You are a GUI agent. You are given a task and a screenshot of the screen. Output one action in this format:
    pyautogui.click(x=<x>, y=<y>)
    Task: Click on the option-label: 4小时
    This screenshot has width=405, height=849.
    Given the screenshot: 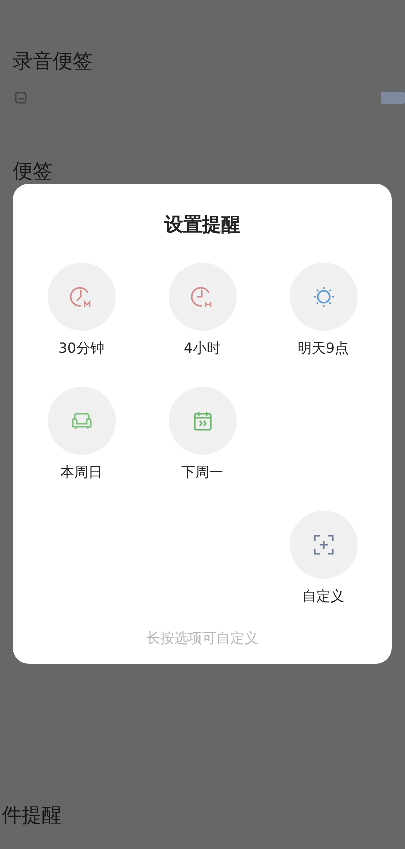 What is the action you would take?
    pyautogui.click(x=202, y=349)
    